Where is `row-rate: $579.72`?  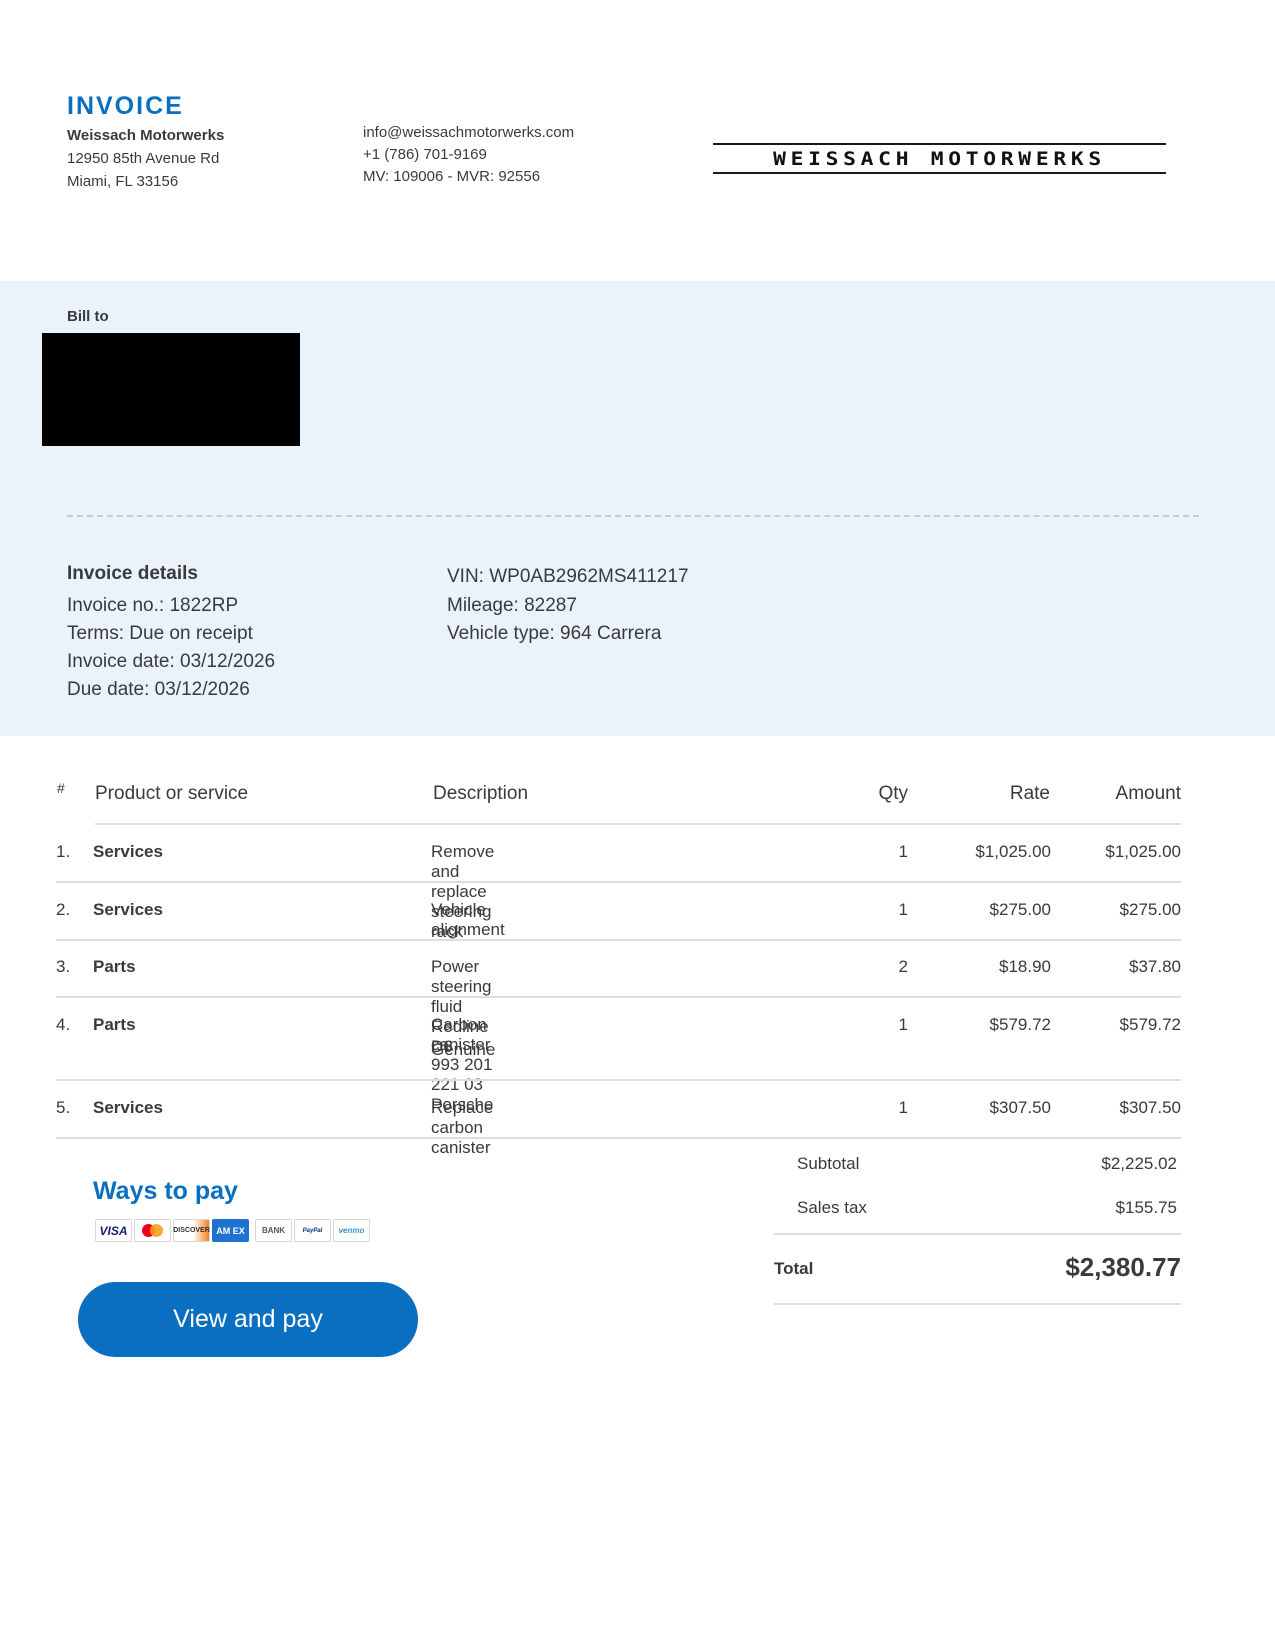
row-rate: $579.72 is located at coordinates (1020, 1024).